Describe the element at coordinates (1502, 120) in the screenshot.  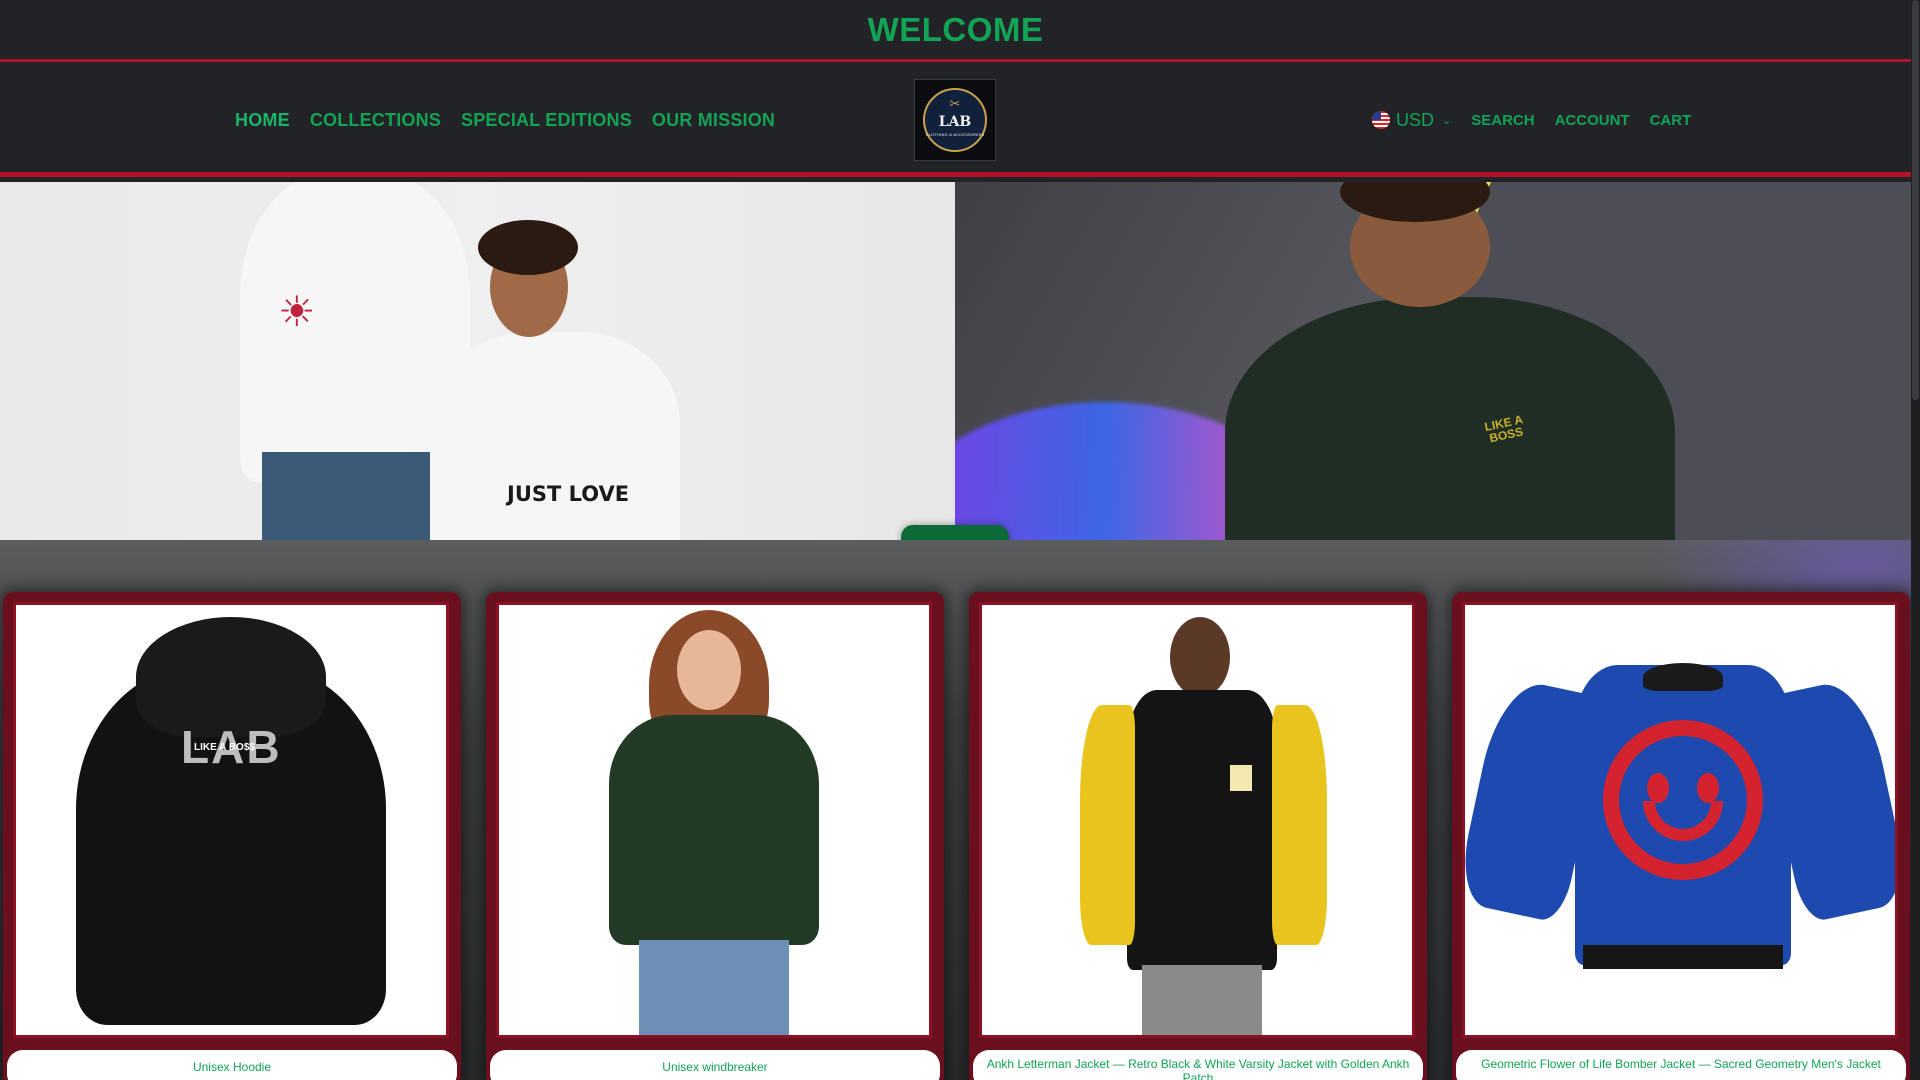
I see `search-link: SEARCH` at that location.